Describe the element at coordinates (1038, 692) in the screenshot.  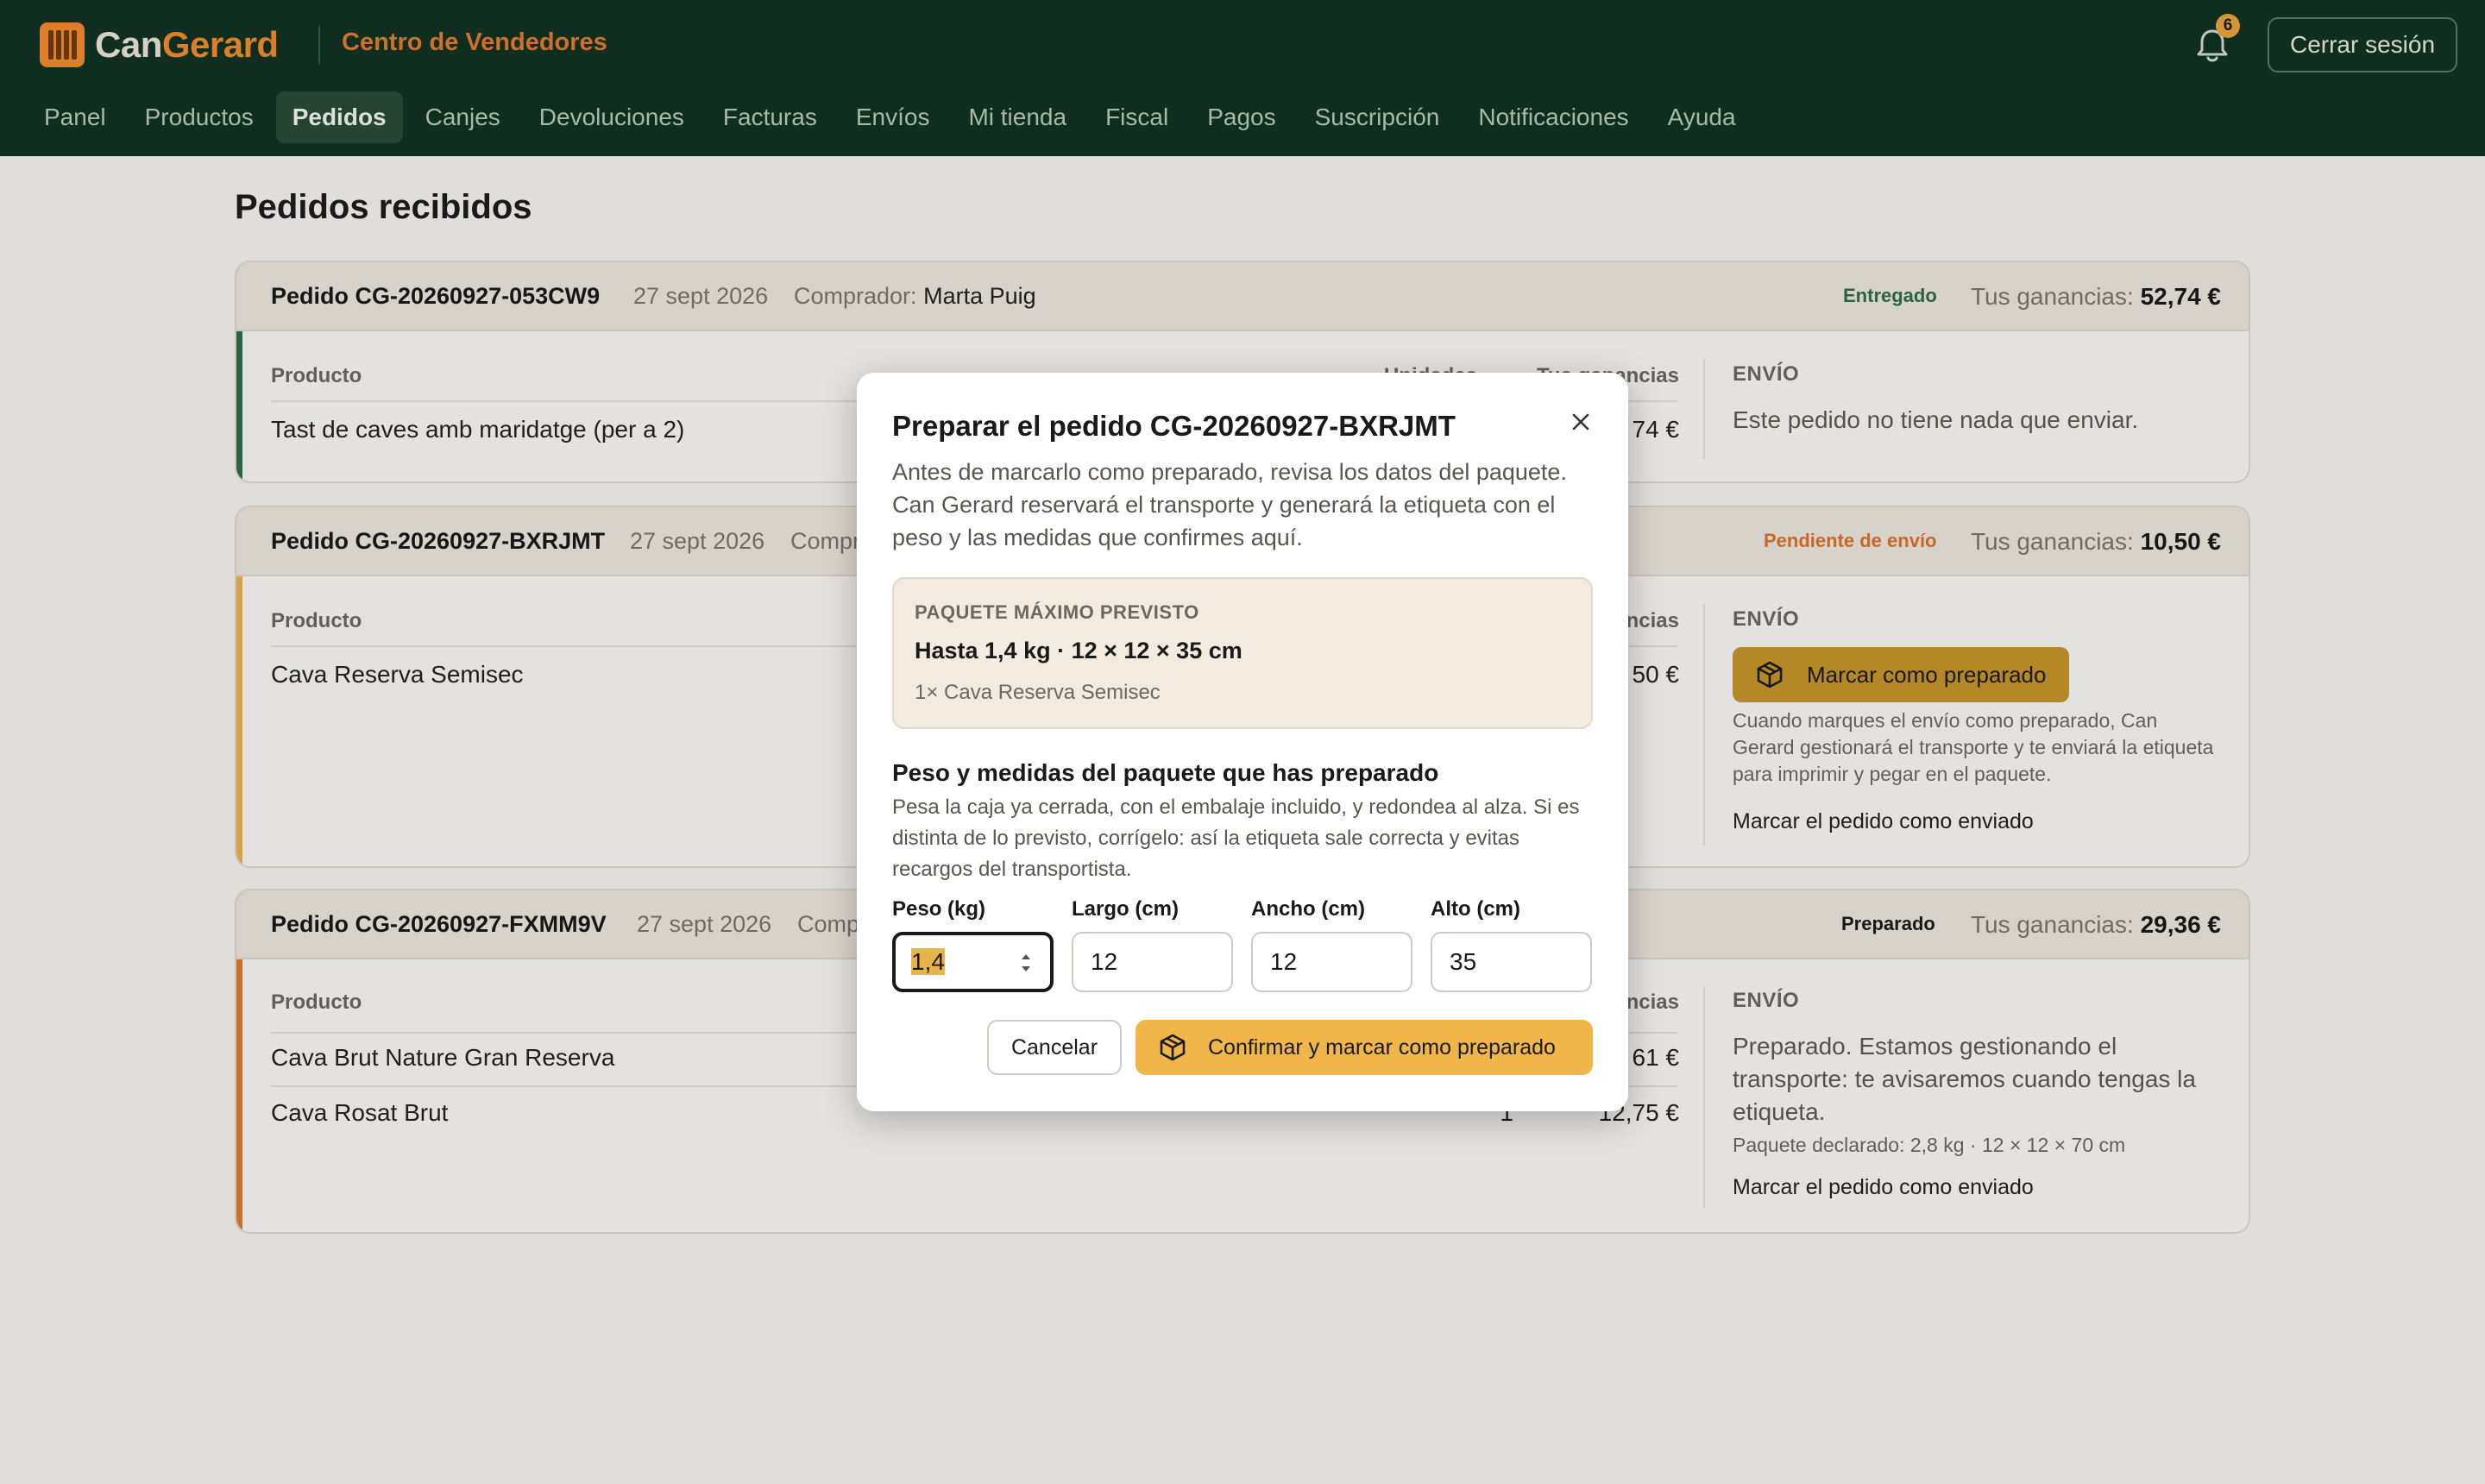
I see `expected-package-items: 1× Cava Reserva Semisec` at that location.